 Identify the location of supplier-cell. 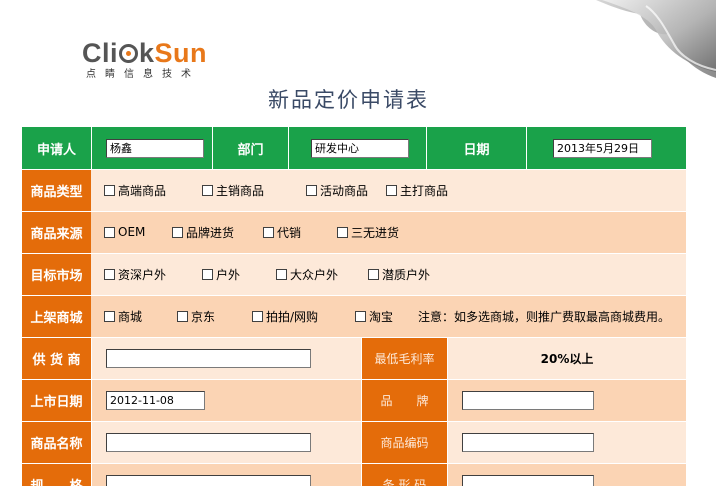
(226, 358).